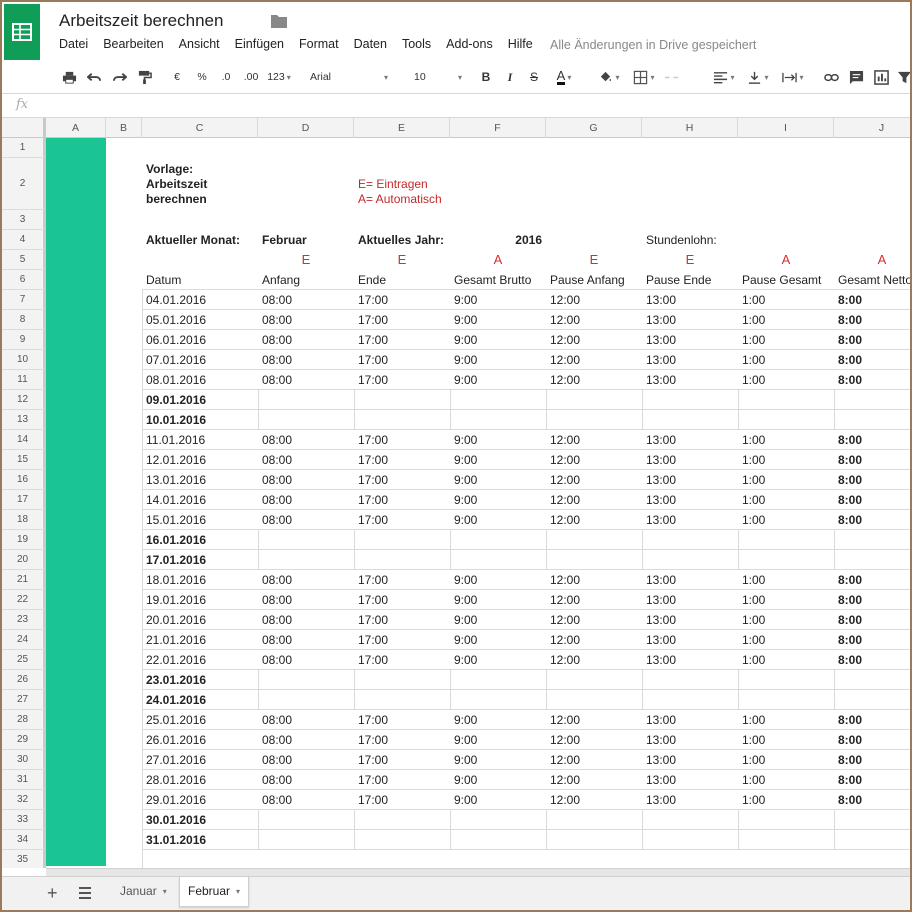  What do you see at coordinates (176, 380) in the screenshot?
I see `date-cell: 08.01.2016` at bounding box center [176, 380].